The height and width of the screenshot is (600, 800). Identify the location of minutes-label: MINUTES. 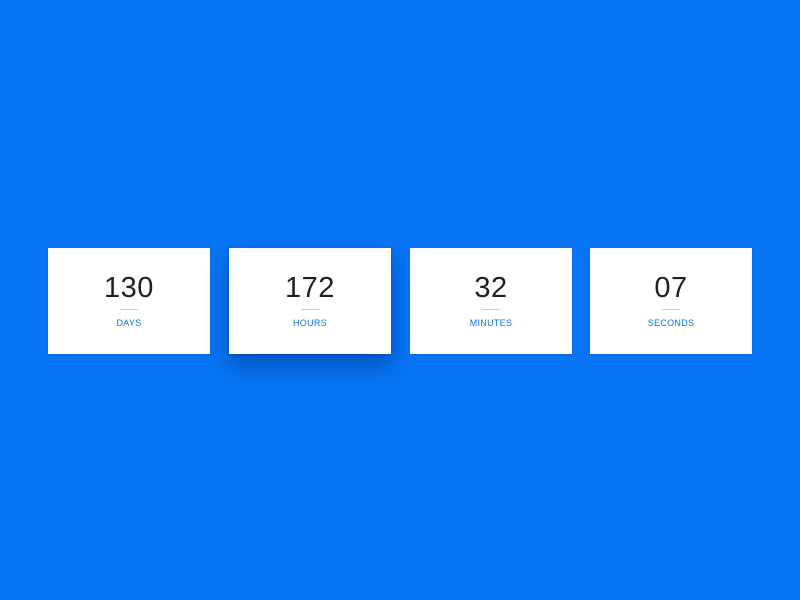
(491, 323).